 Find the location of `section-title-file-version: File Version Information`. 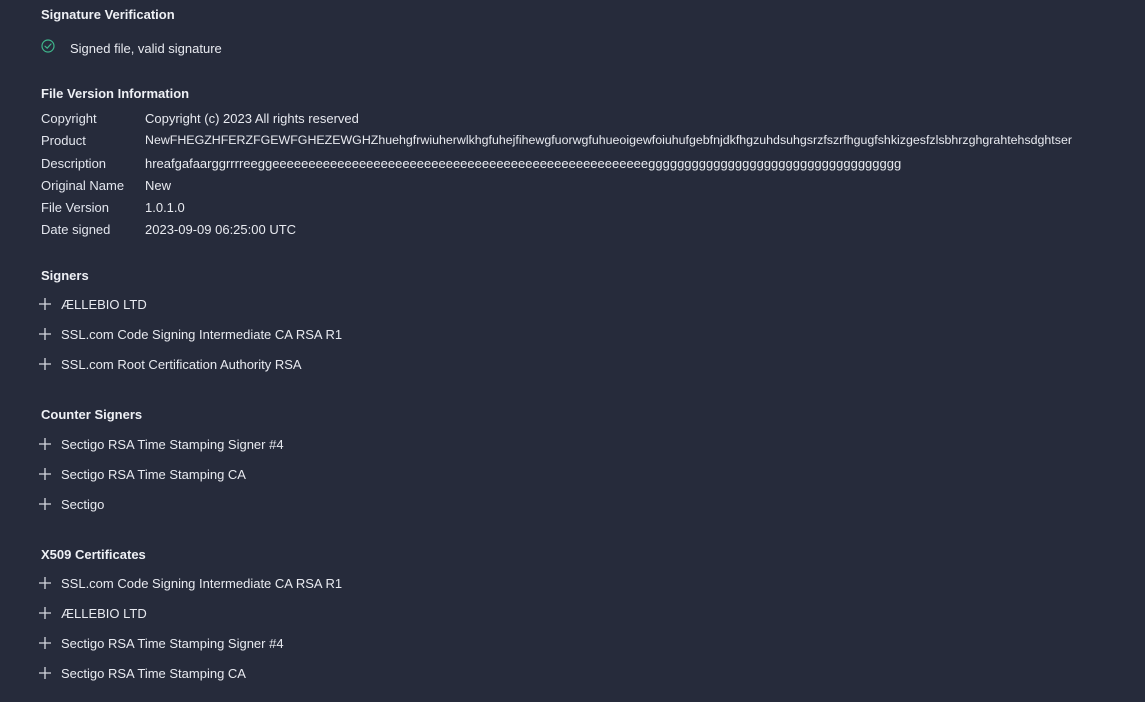

section-title-file-version: File Version Information is located at coordinates (115, 93).